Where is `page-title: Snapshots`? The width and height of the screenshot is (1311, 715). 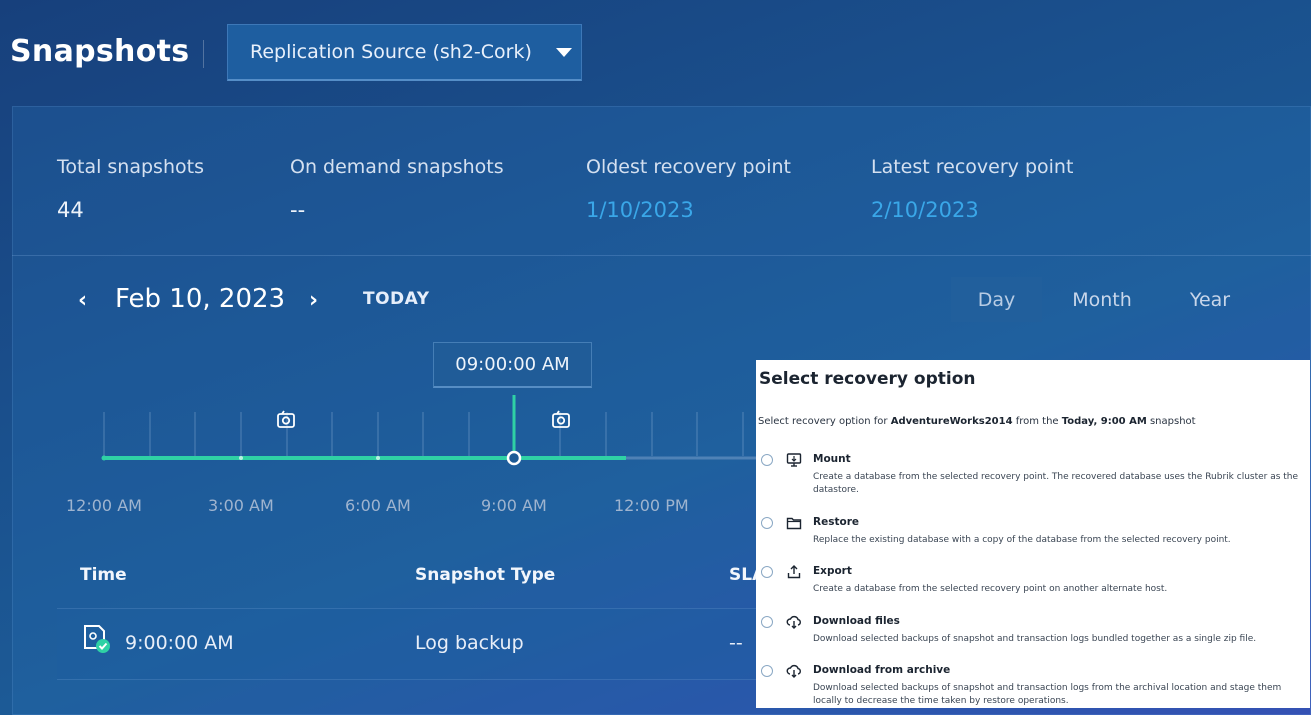 page-title: Snapshots is located at coordinates (100, 51).